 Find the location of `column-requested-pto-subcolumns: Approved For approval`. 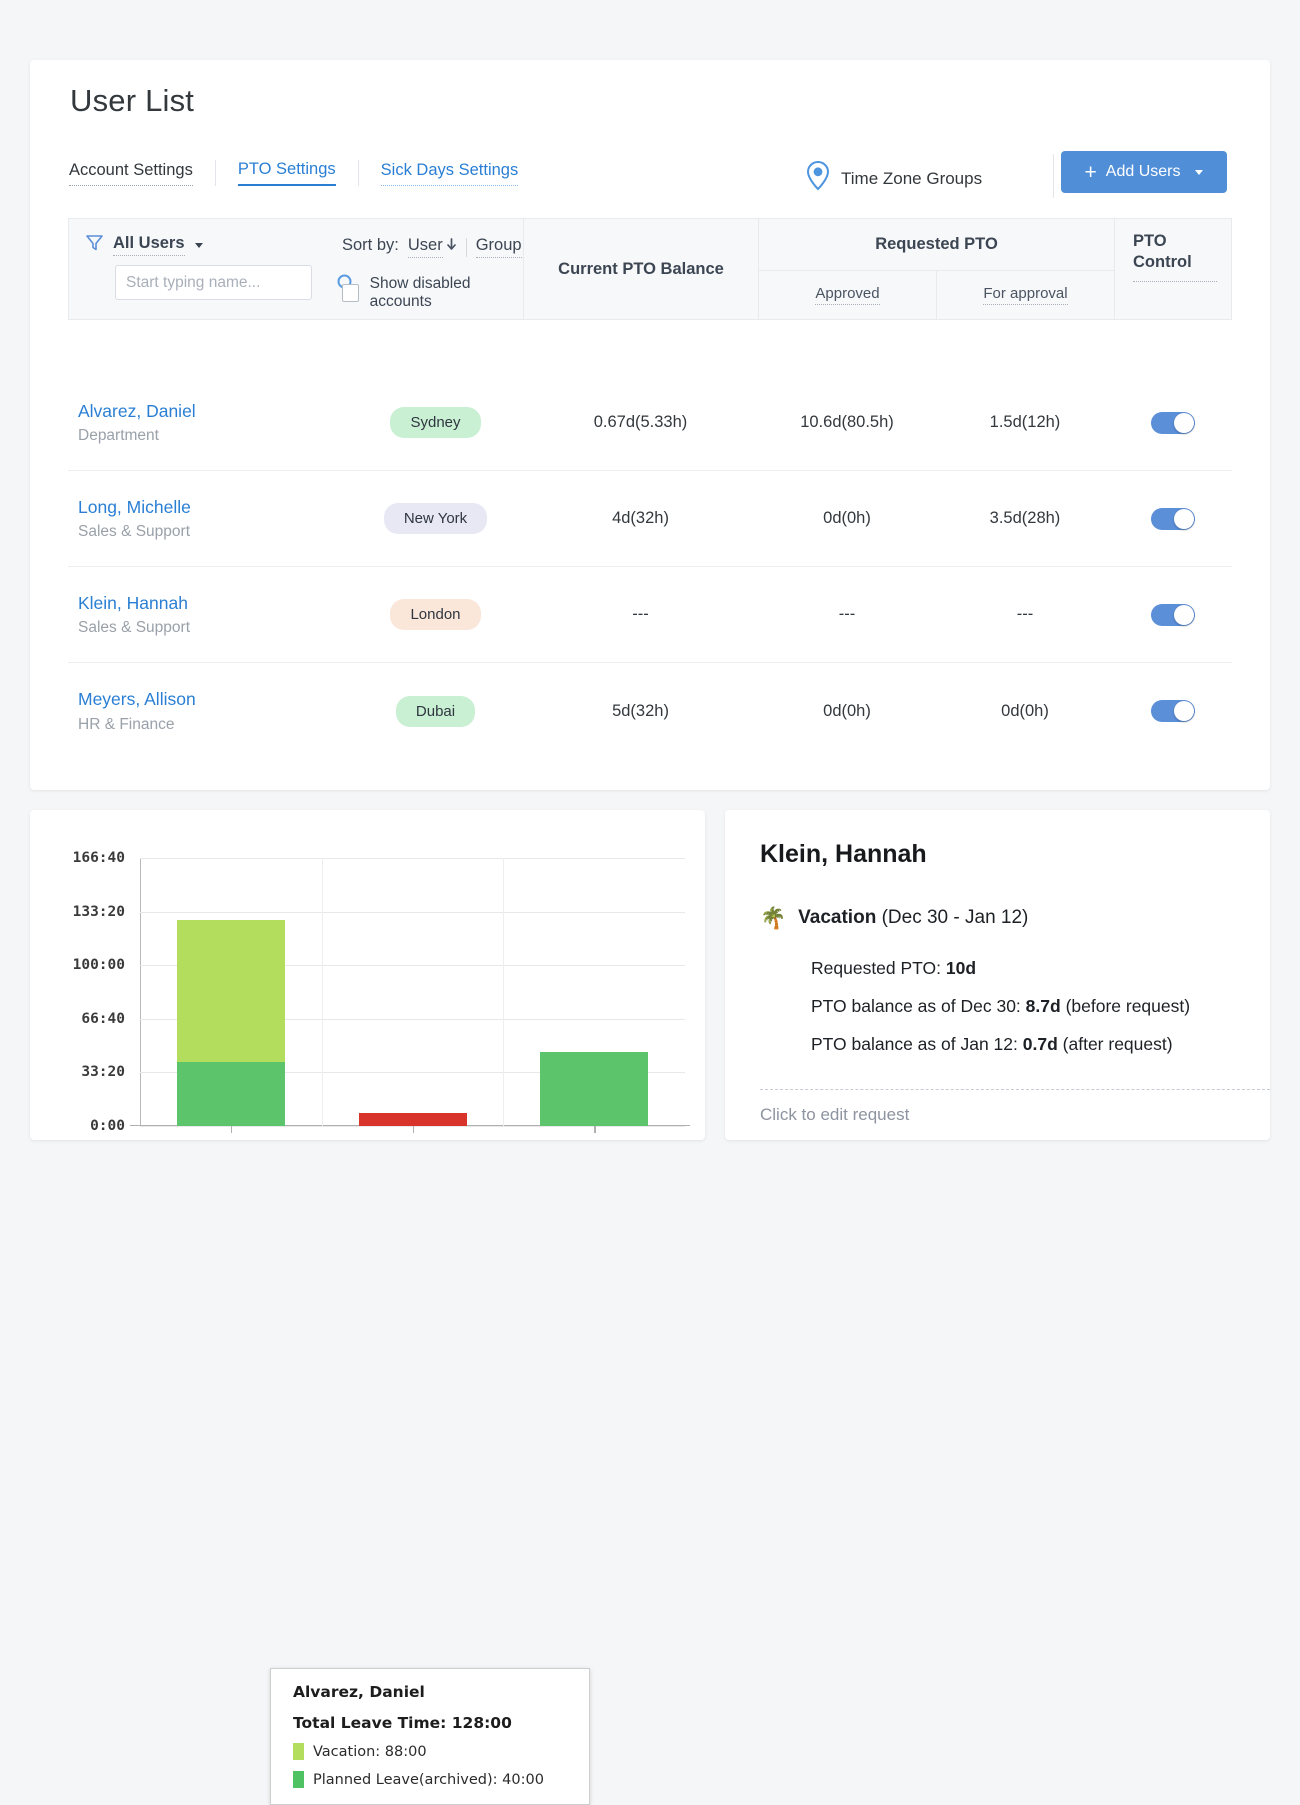

column-requested-pto-subcolumns: Approved For approval is located at coordinates (936, 295).